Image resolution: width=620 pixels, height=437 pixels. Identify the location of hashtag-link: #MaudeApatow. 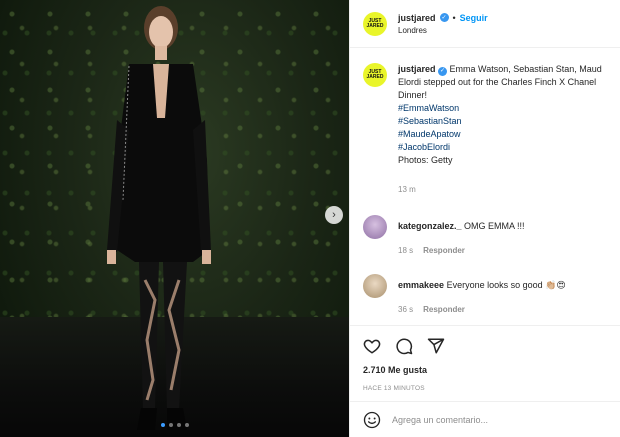
(503, 134).